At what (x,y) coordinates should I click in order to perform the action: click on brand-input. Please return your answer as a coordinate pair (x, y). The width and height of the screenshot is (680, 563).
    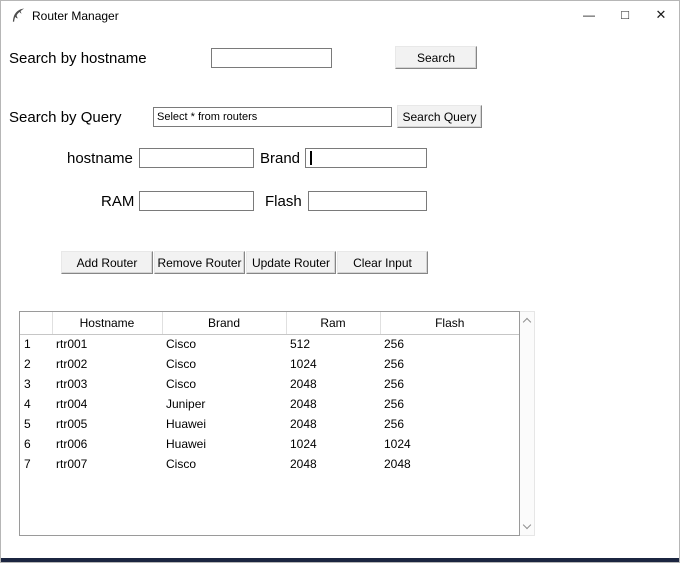
    Looking at the image, I should click on (366, 158).